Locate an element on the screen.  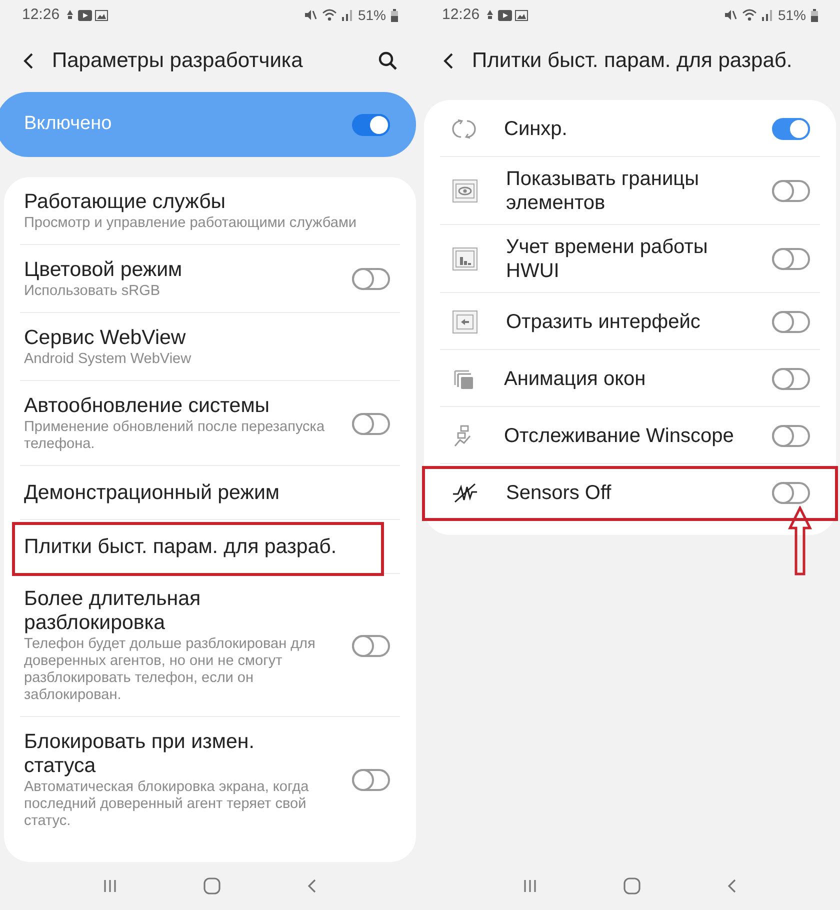
setting-title: Плитки быст. парам. для разраб. is located at coordinates (207, 547).